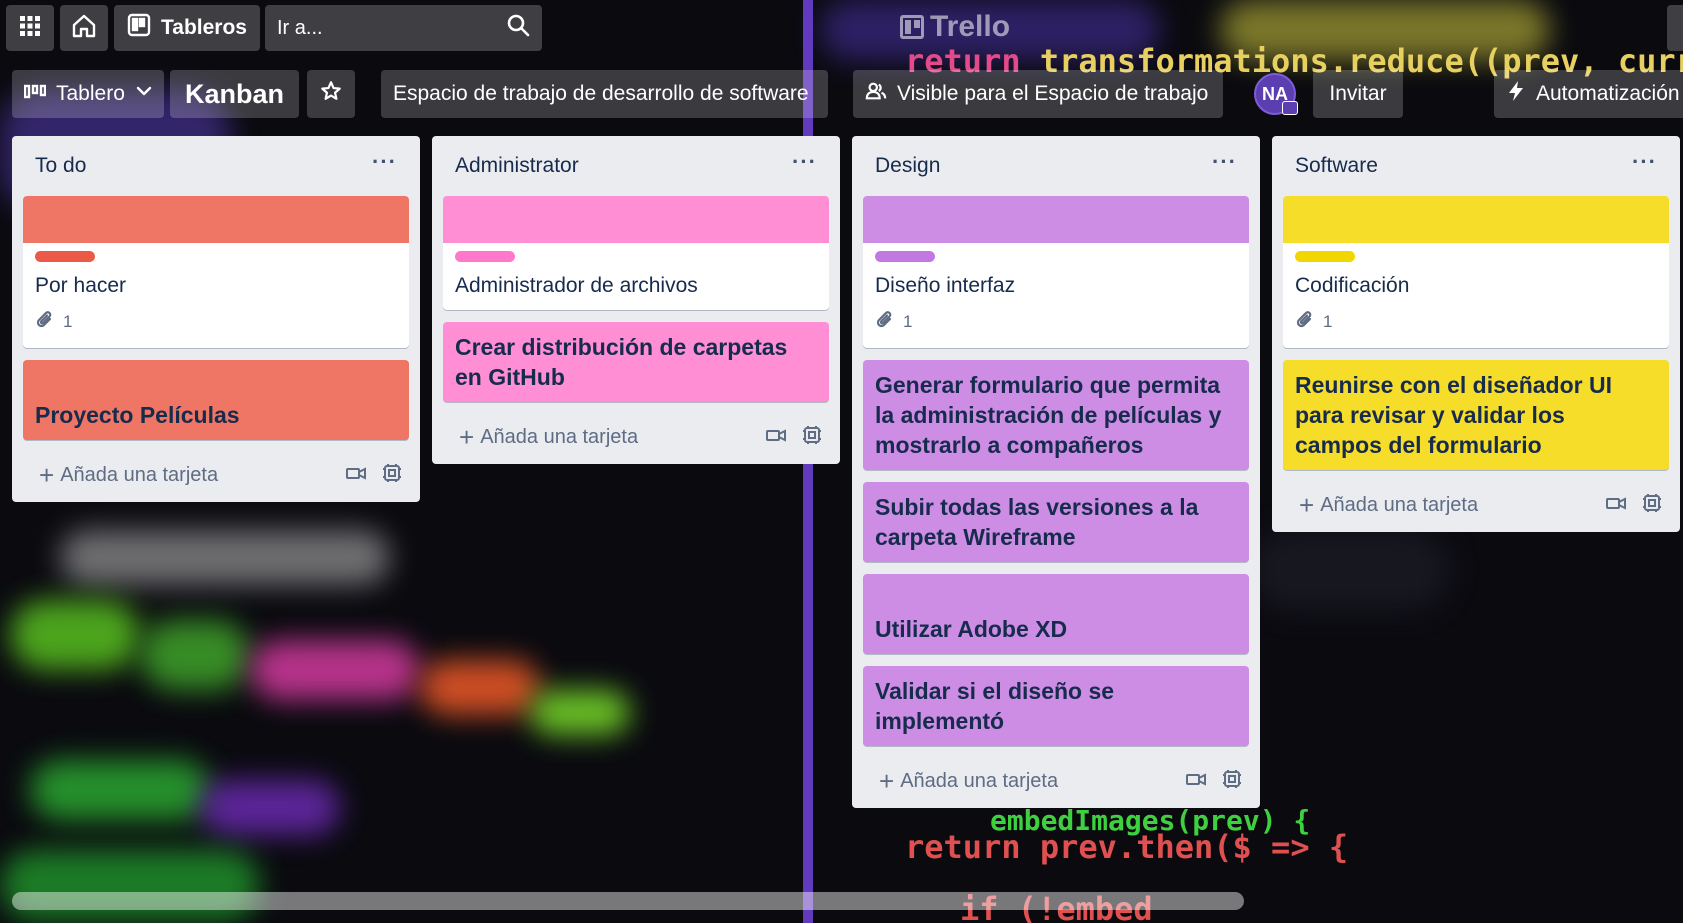 Image resolution: width=1683 pixels, height=923 pixels. I want to click on home-button, so click(84, 28).